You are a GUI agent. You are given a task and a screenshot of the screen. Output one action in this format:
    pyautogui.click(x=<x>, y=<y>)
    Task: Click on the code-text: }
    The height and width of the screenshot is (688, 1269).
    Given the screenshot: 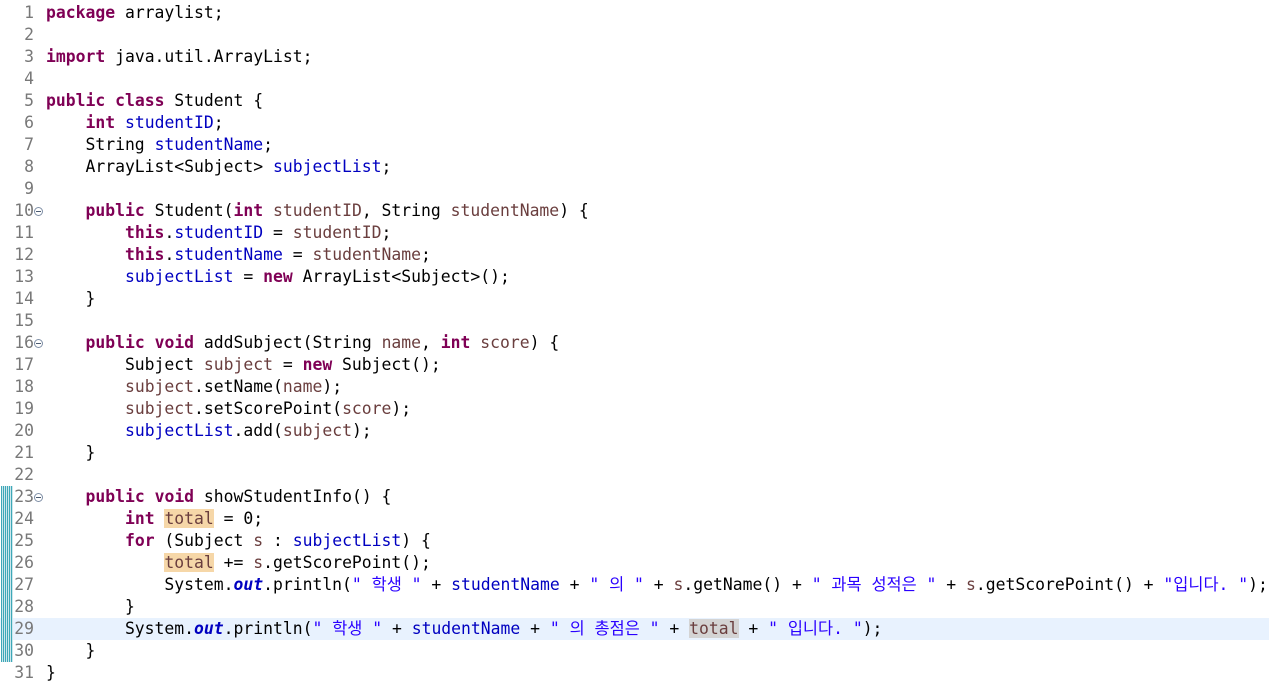 What is the action you would take?
    pyautogui.click(x=70, y=299)
    